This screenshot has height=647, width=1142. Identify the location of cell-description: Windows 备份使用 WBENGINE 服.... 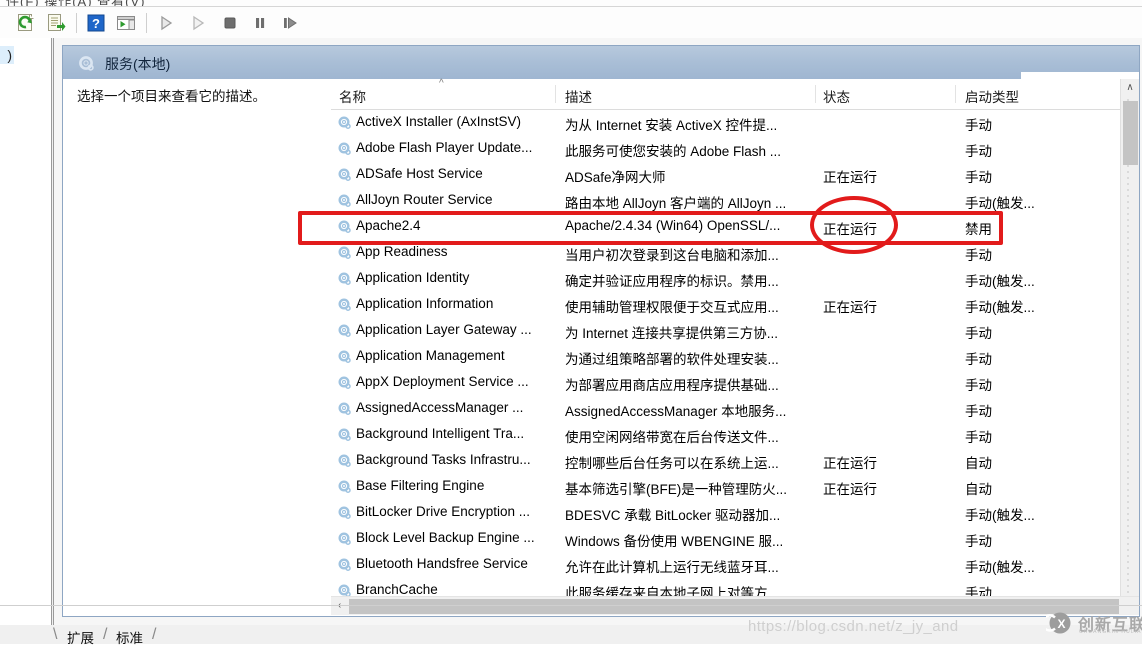
(674, 541).